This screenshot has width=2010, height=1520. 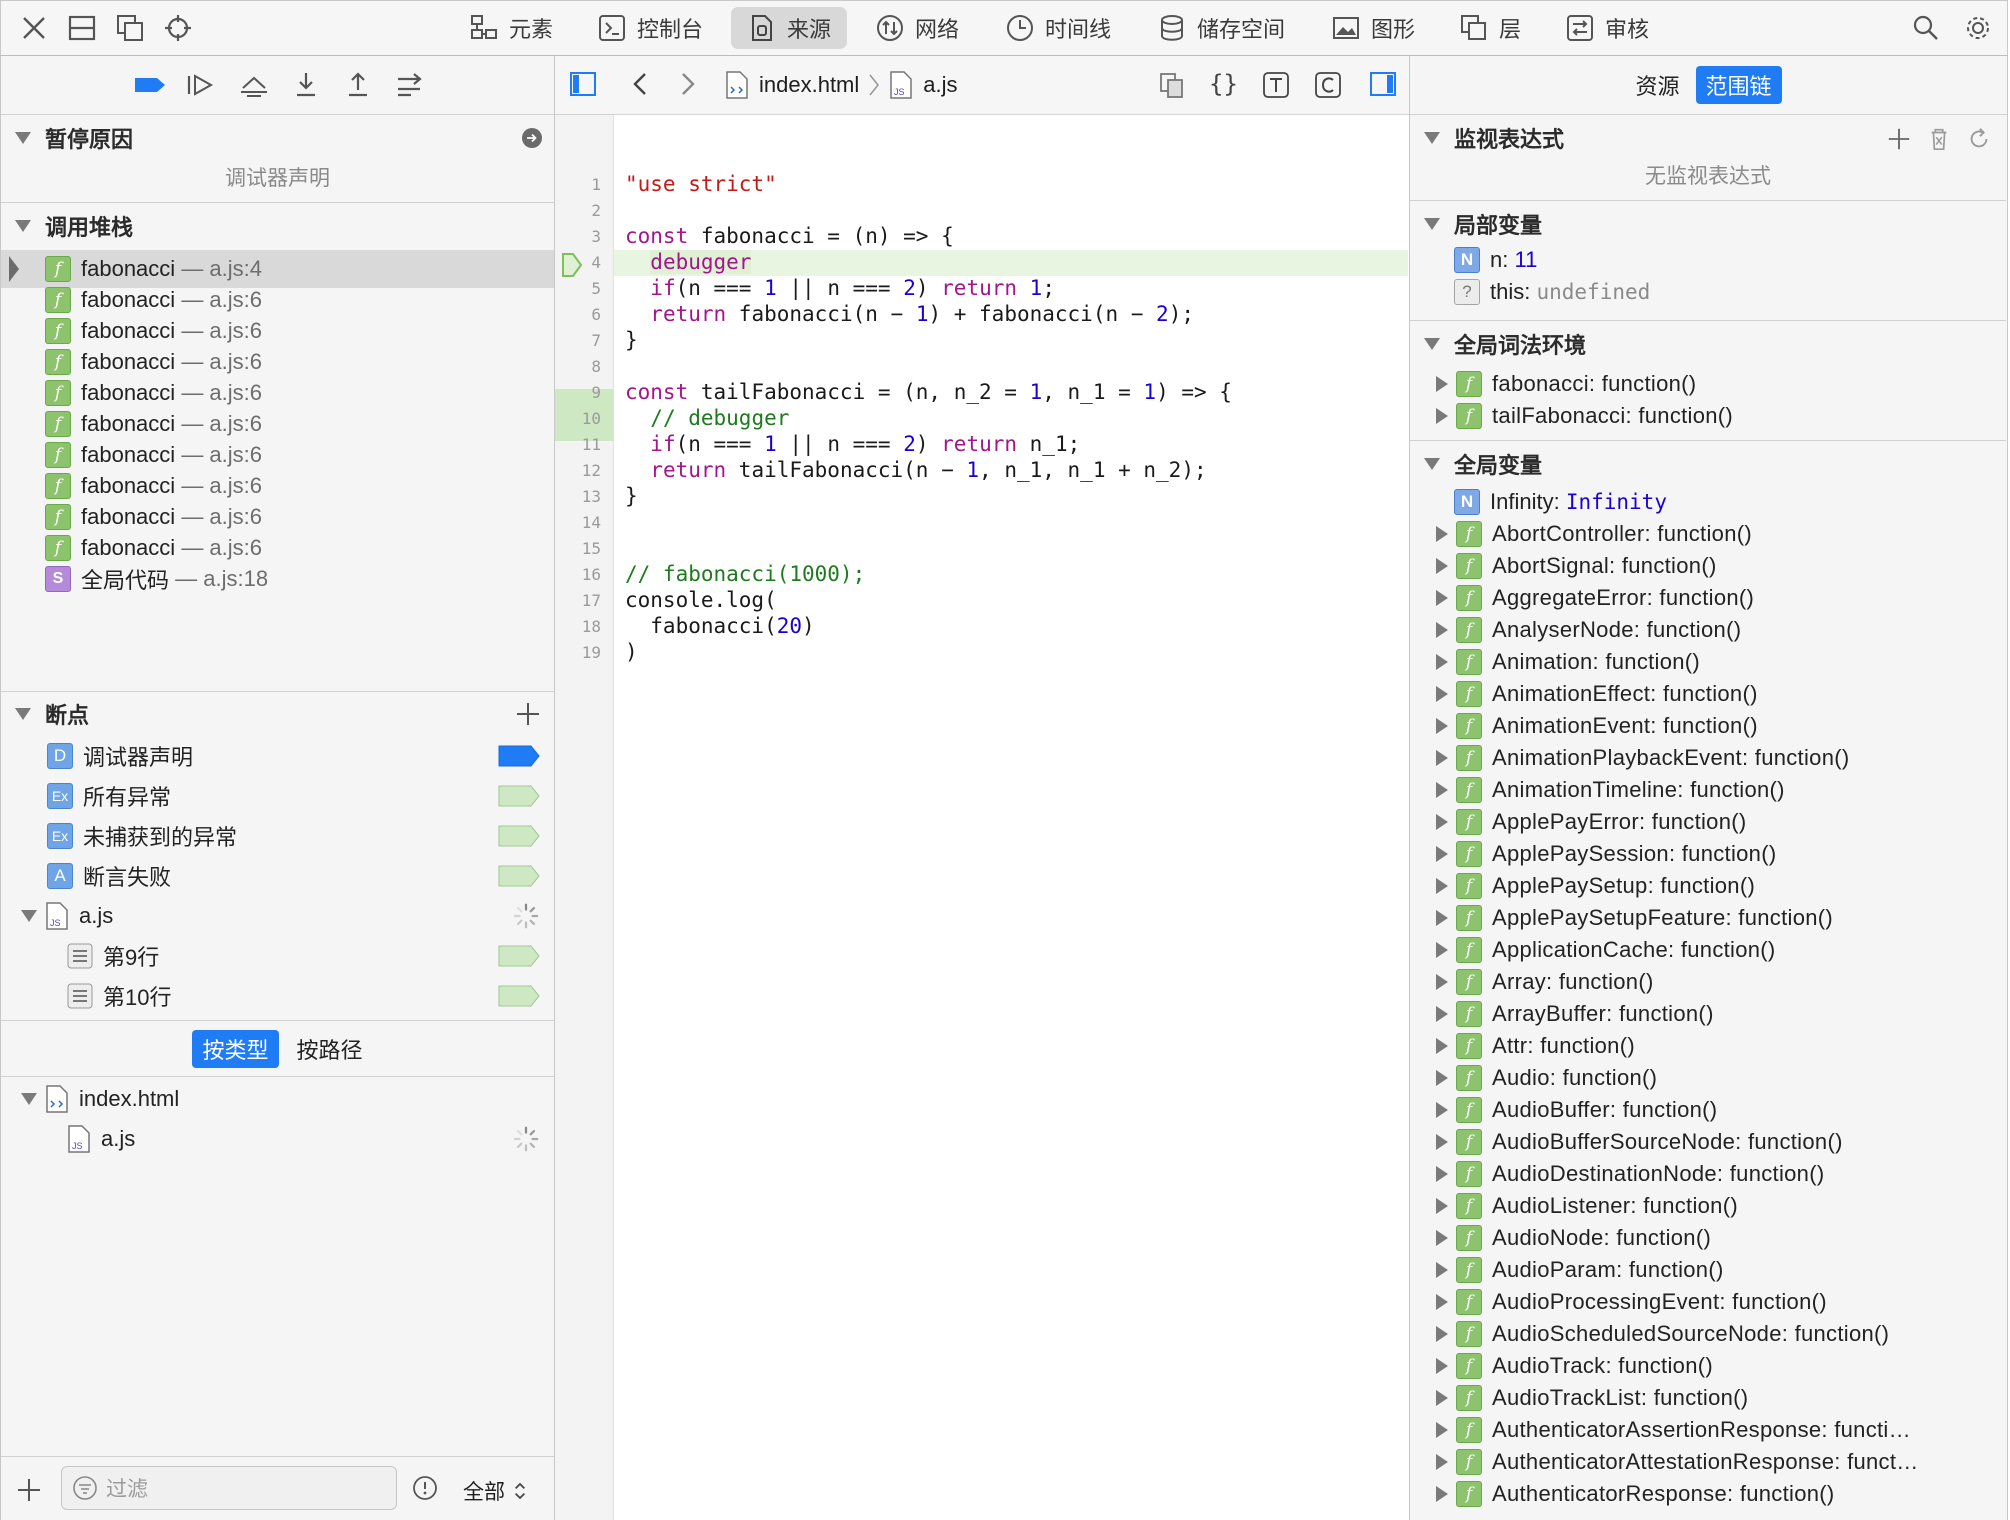 I want to click on global-variable-row: N Infinity: Infinity, so click(x=1708, y=502).